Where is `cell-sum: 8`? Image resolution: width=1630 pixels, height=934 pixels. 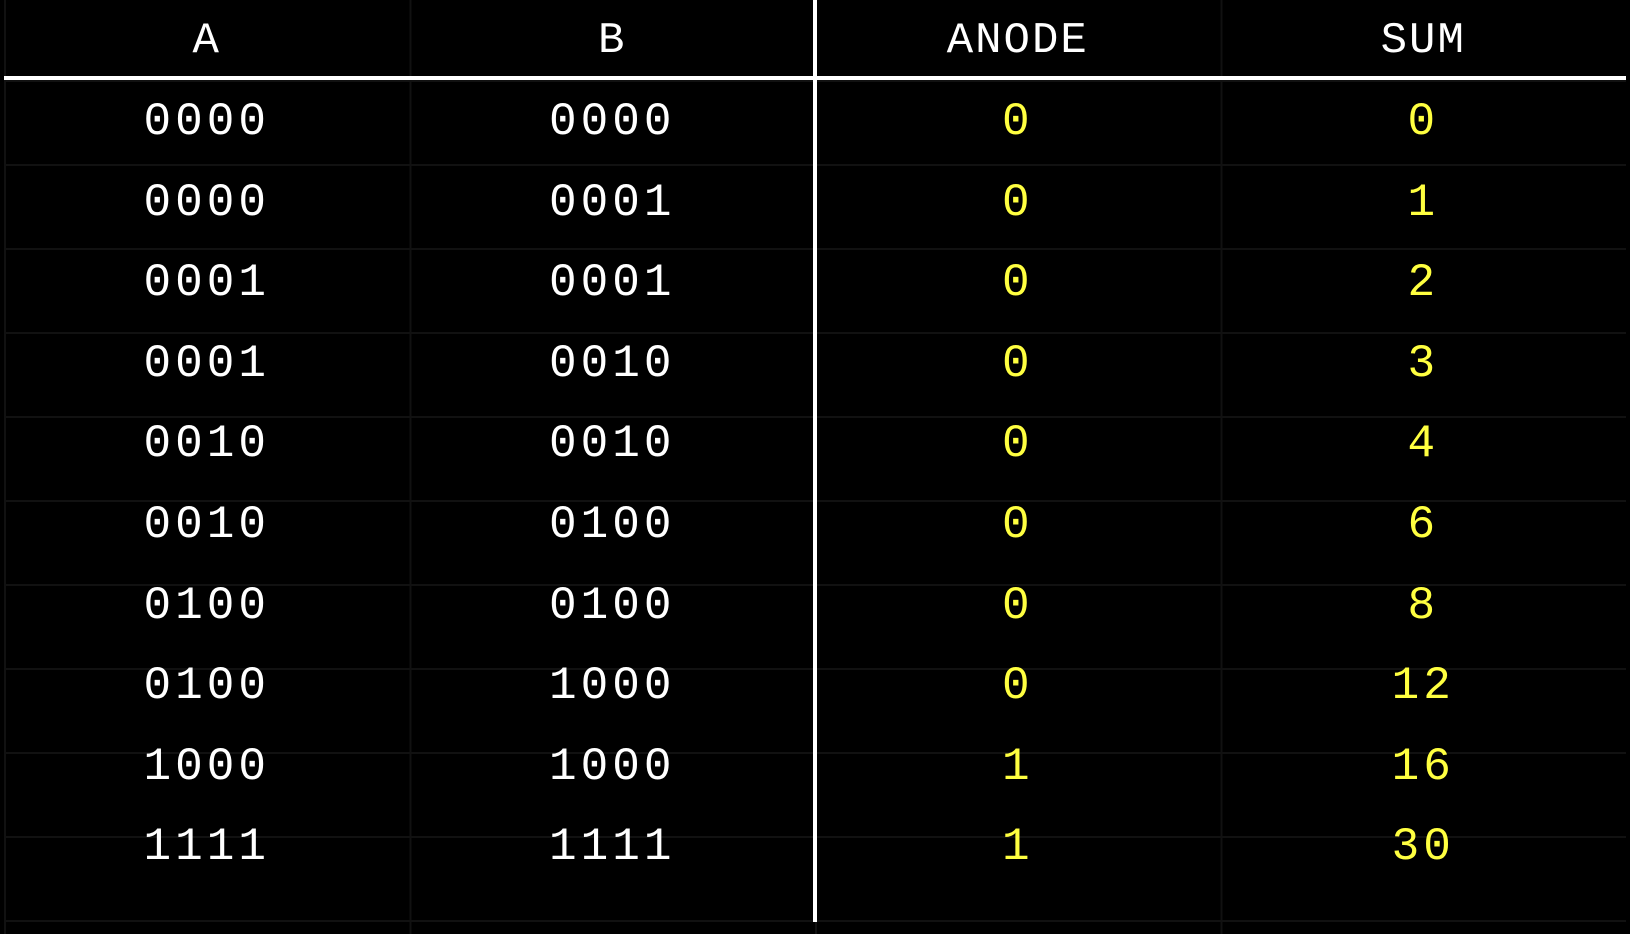 cell-sum: 8 is located at coordinates (1423, 605).